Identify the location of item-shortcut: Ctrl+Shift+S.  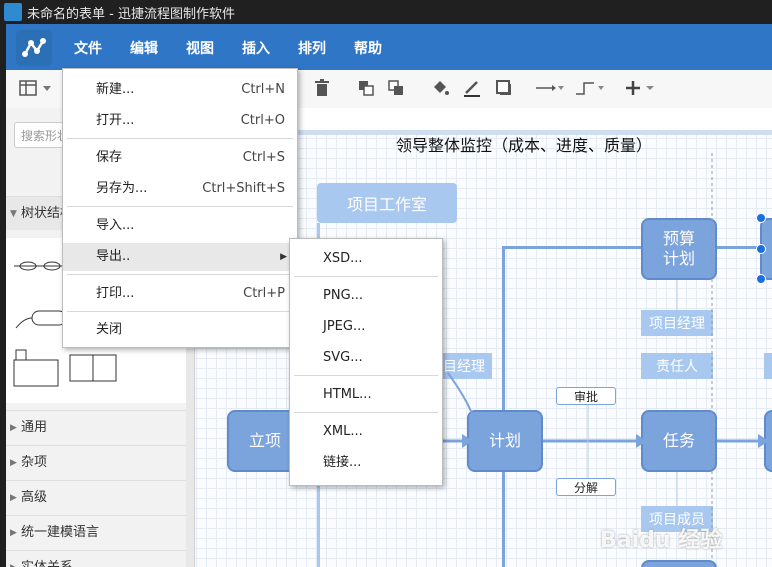
(243, 188).